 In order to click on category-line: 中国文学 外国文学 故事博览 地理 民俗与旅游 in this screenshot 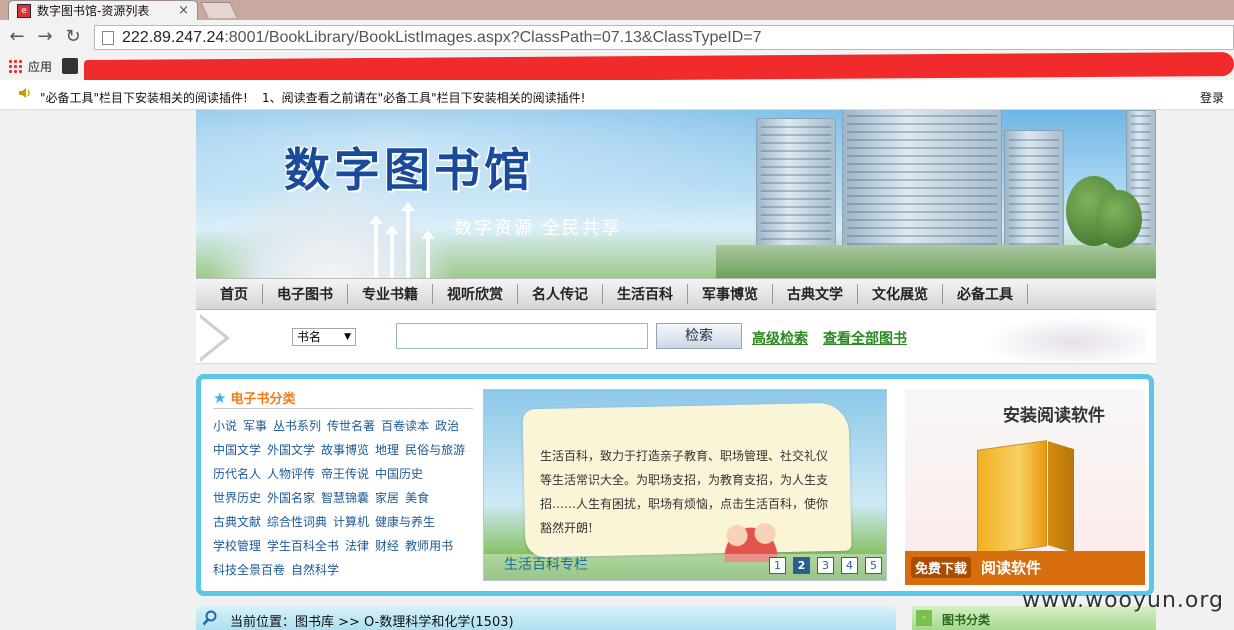, I will do `click(343, 449)`.